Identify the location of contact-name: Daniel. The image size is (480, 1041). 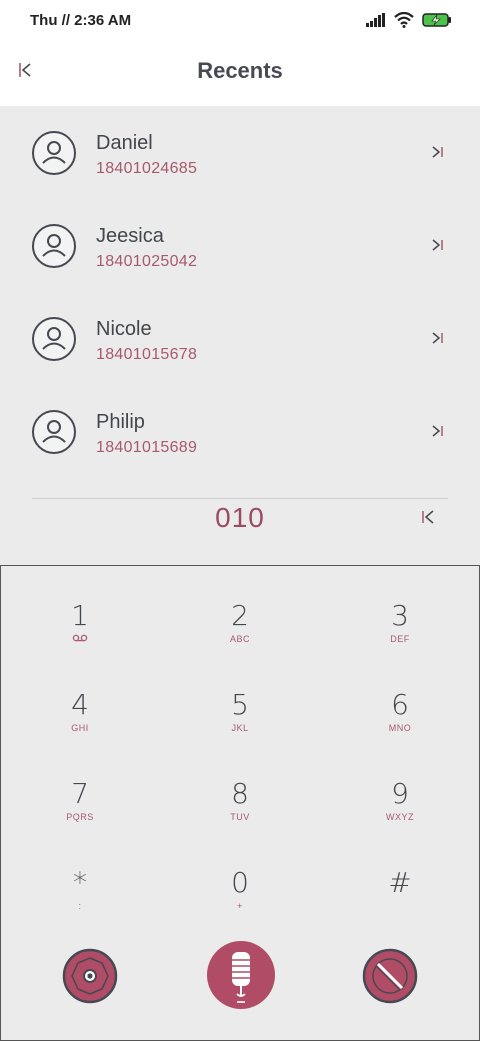
(124, 143).